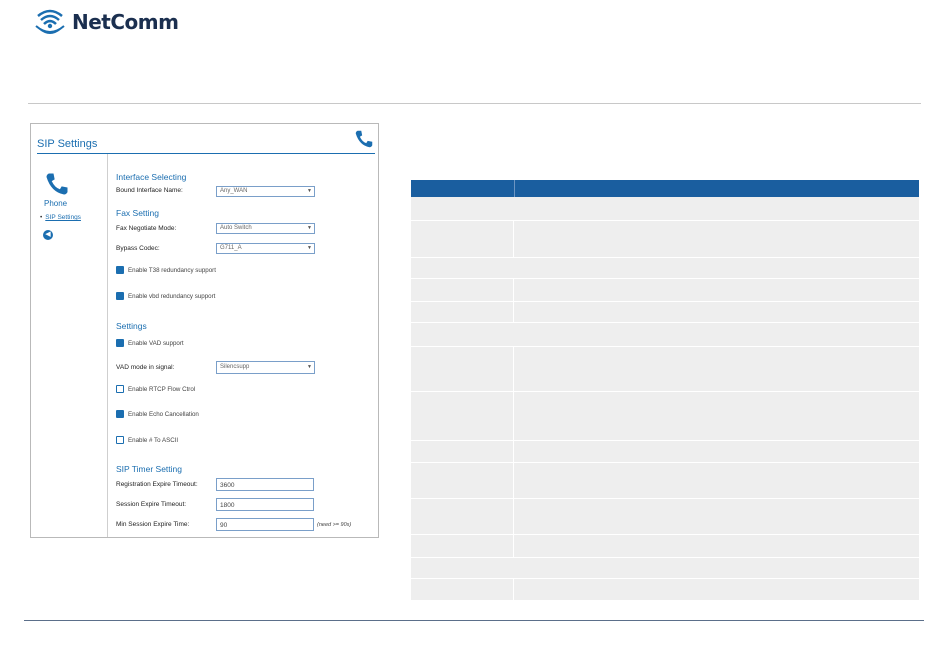 This screenshot has width=950, height=660. I want to click on min-session-hint: (need >= 90s), so click(334, 525).